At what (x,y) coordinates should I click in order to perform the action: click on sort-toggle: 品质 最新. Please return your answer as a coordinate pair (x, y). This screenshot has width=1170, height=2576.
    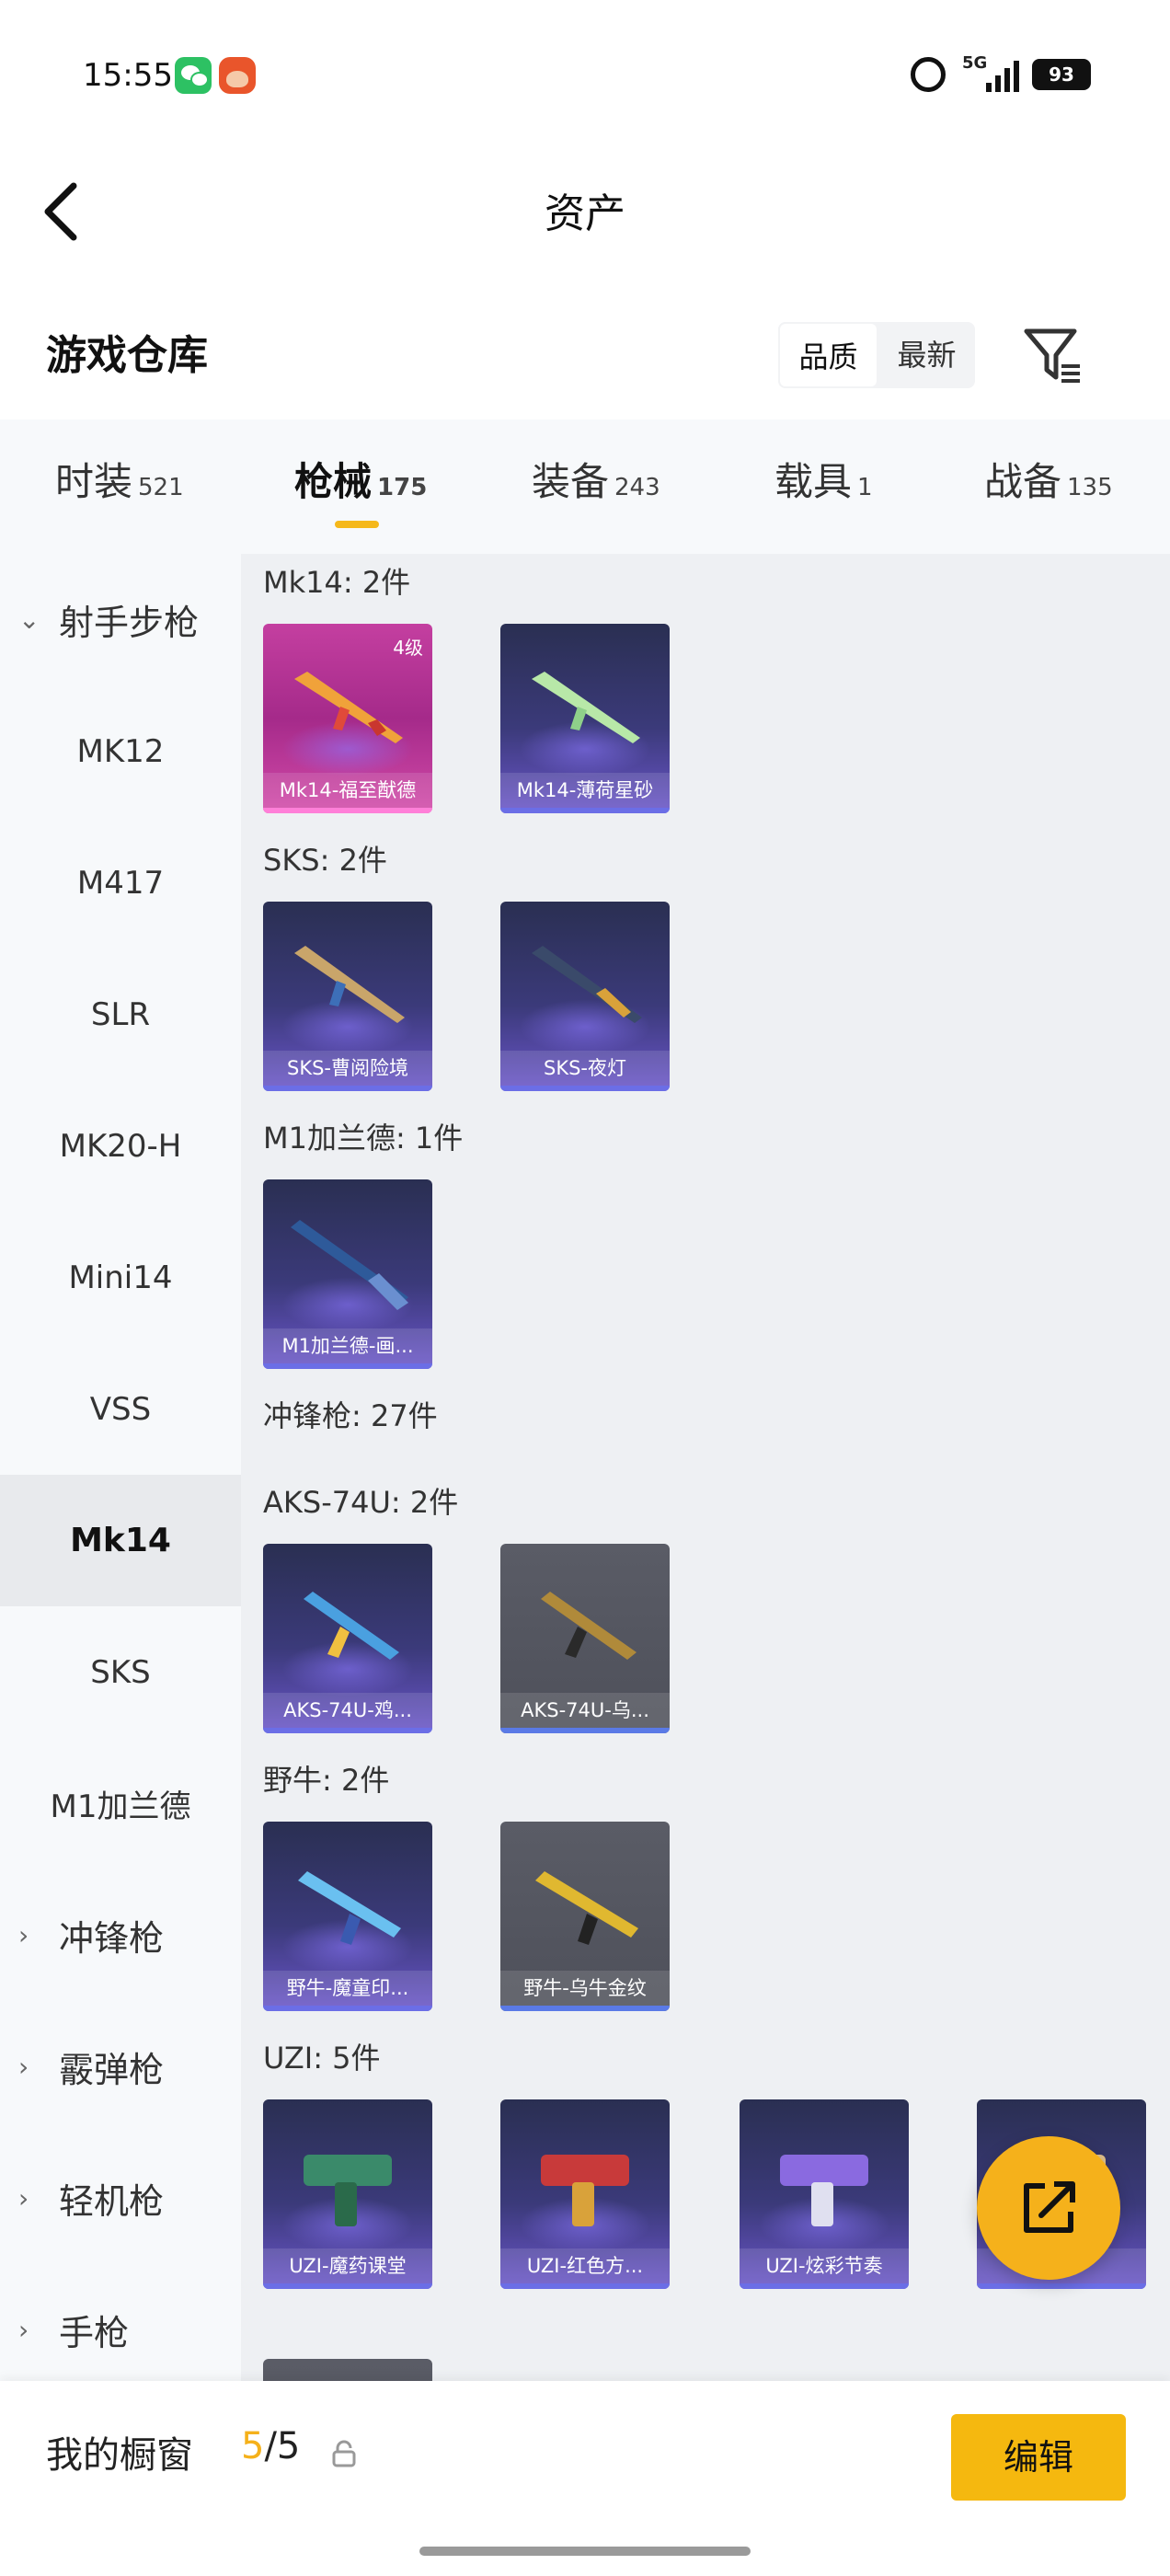
    Looking at the image, I should click on (876, 355).